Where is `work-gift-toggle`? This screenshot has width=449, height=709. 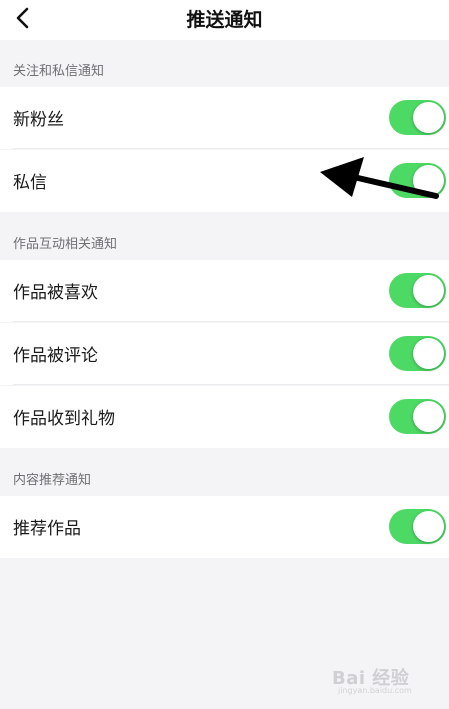 work-gift-toggle is located at coordinates (417, 416).